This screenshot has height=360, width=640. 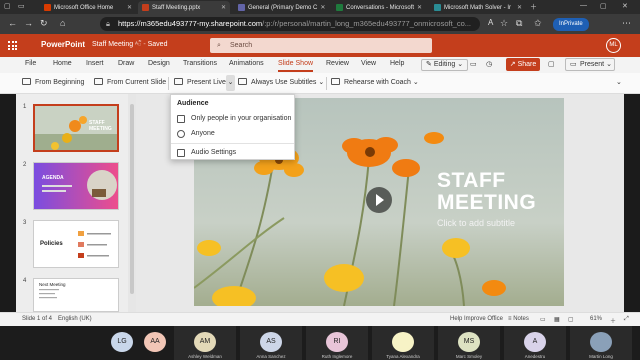 I want to click on audio-settings-item: Audio Settings, so click(x=232, y=153).